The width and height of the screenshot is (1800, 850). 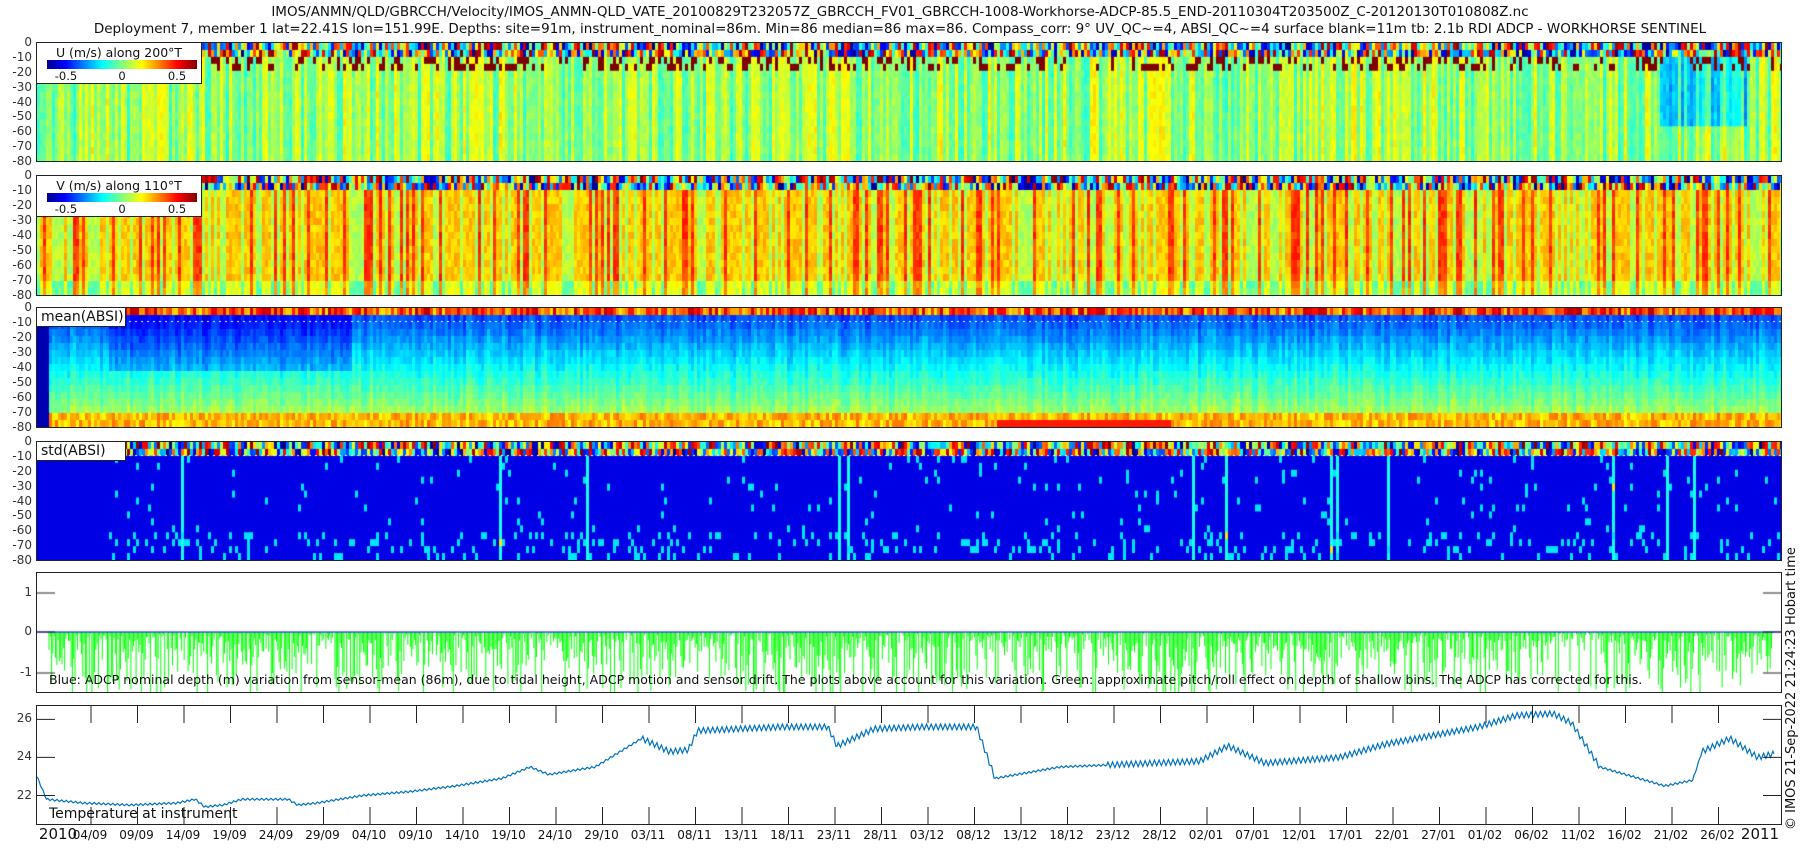 What do you see at coordinates (26, 672) in the screenshot?
I see `y-tick-label: -1` at bounding box center [26, 672].